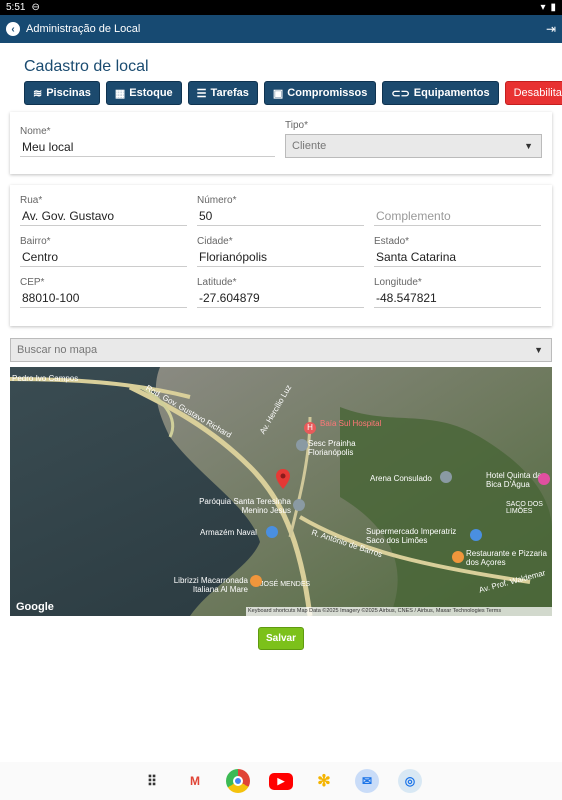  I want to click on latitude-label: Latitude*, so click(217, 282).